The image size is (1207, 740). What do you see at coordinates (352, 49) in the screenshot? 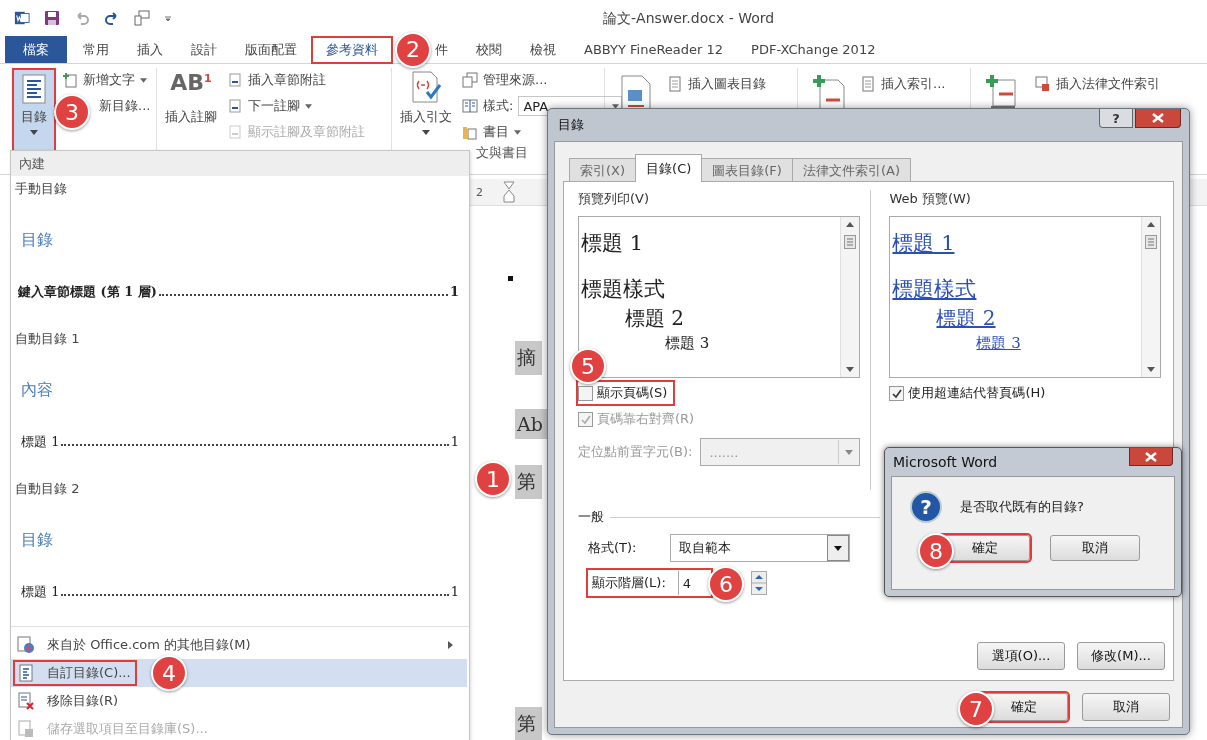
I see `ribbon-tab: 參考資料` at bounding box center [352, 49].